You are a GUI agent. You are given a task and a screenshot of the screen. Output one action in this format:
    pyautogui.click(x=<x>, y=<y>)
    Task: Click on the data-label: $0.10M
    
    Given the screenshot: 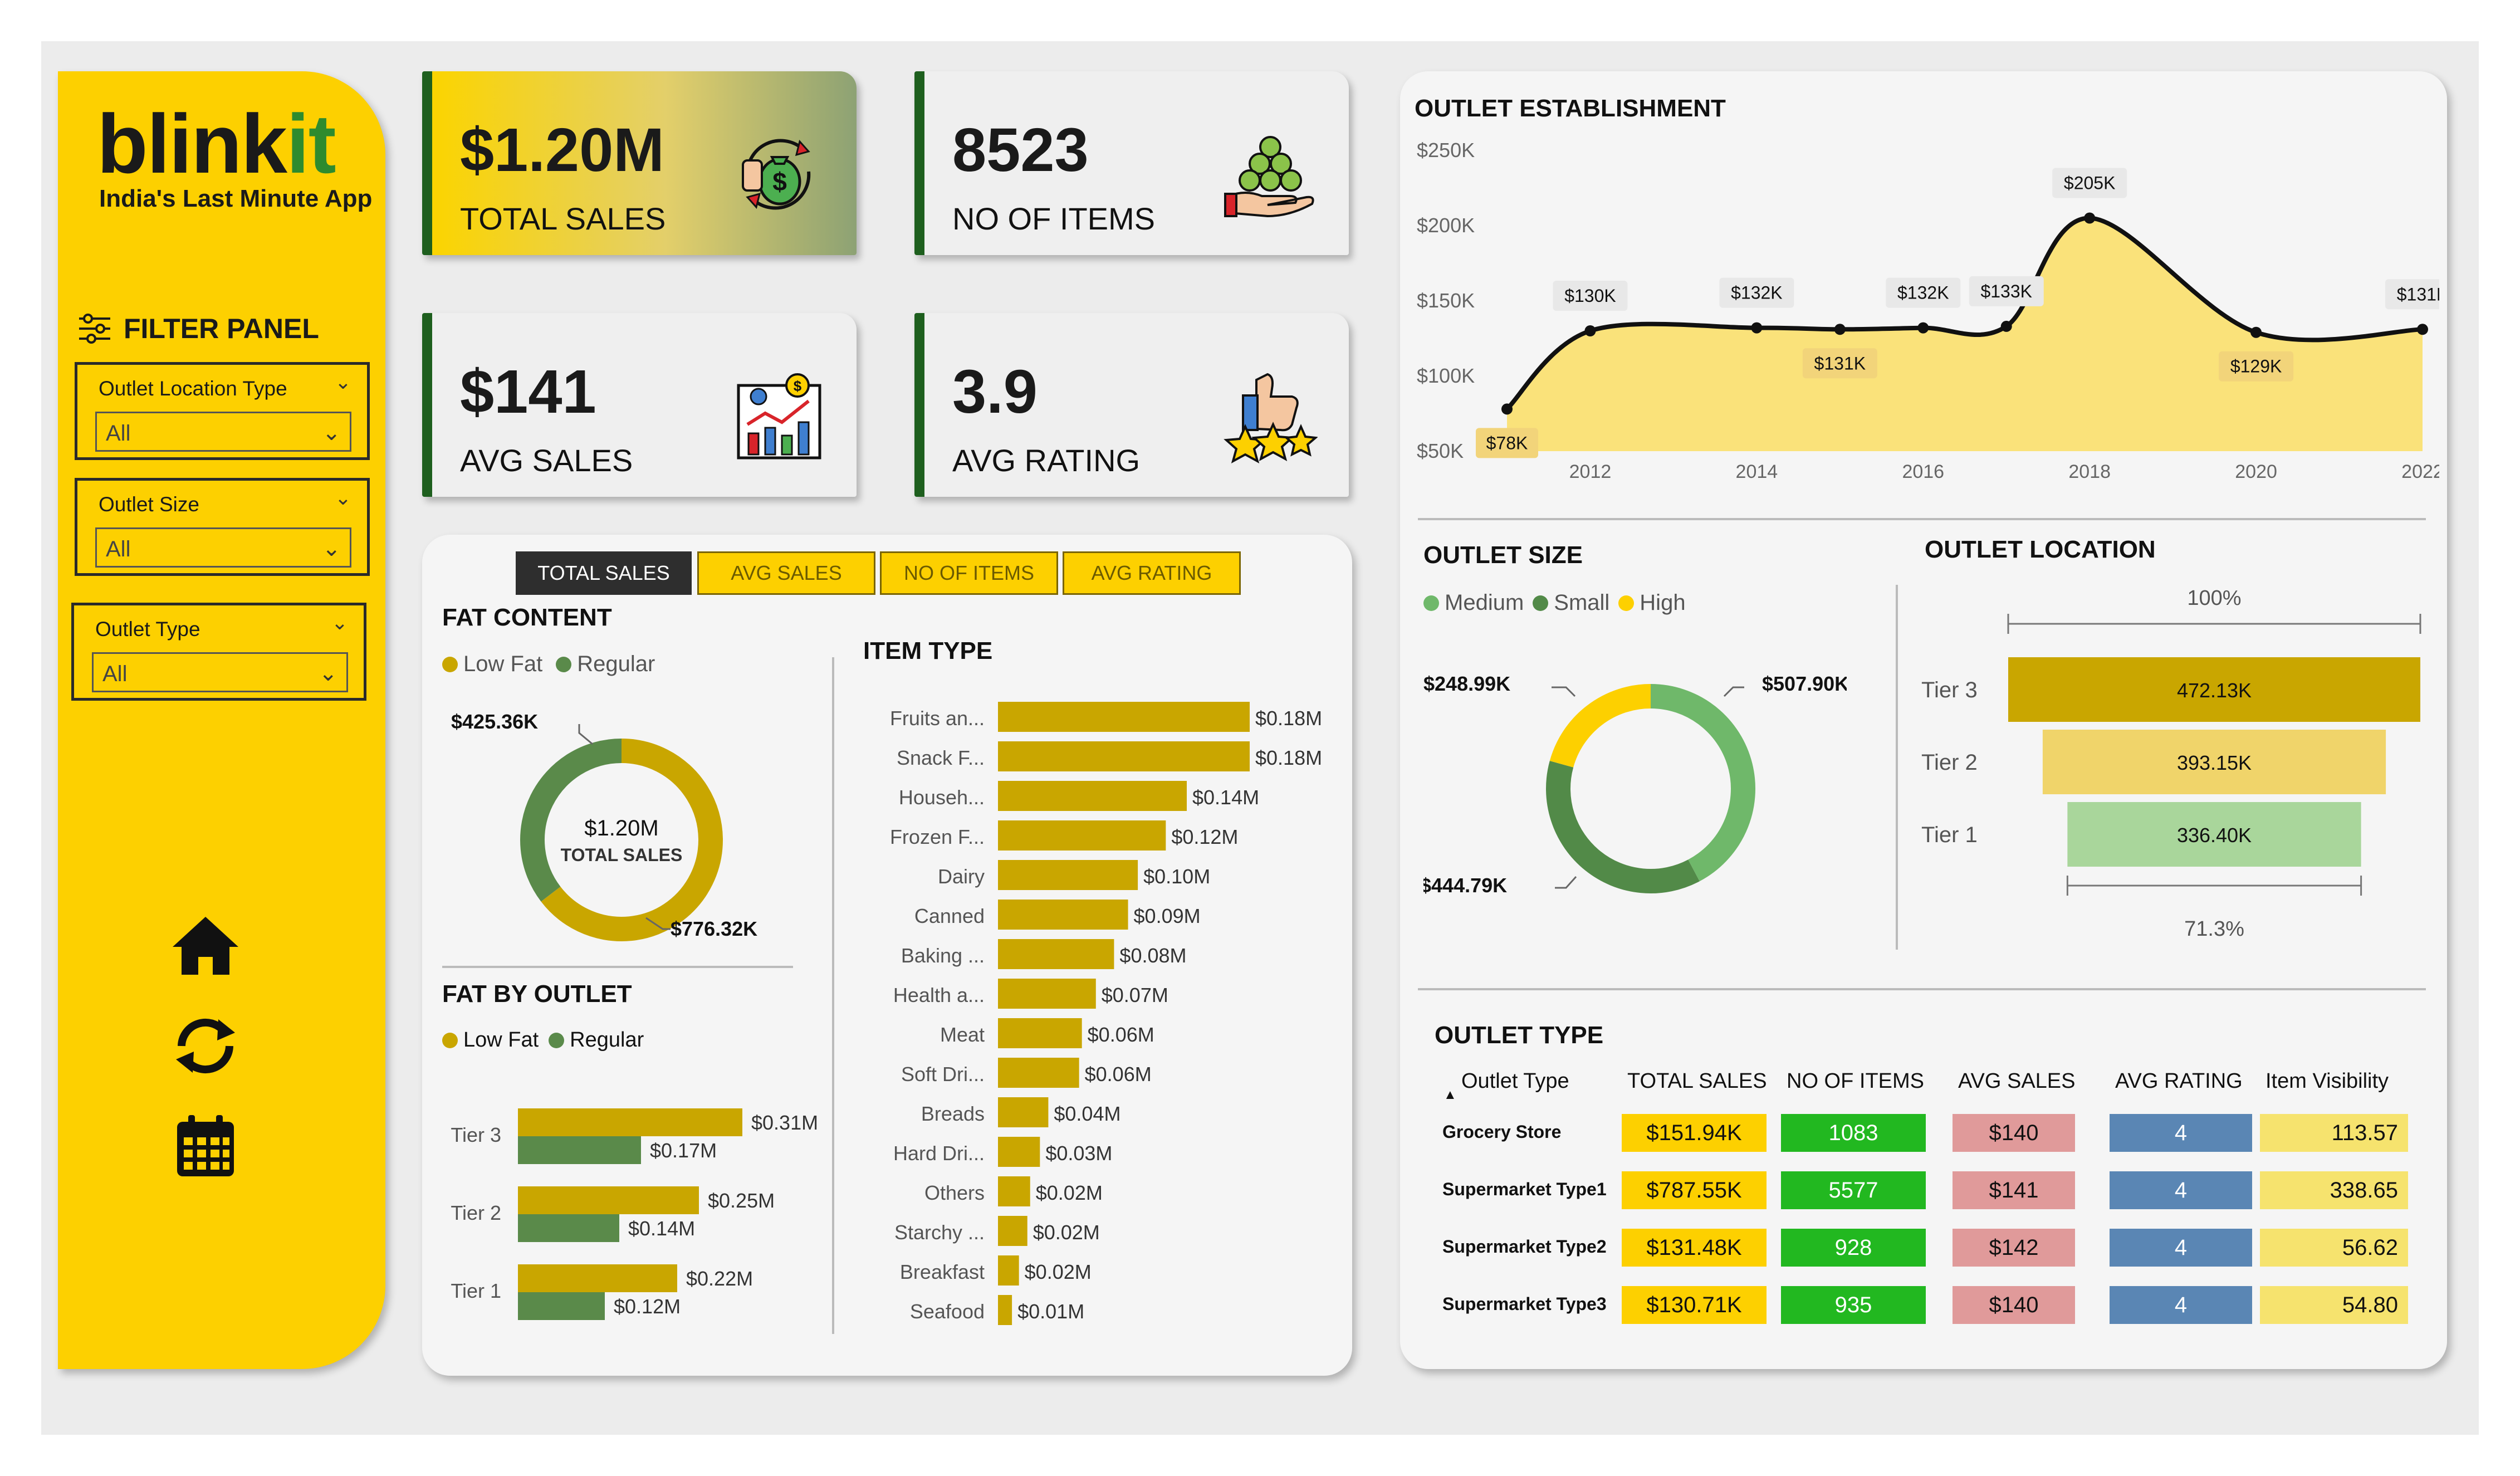 What is the action you would take?
    pyautogui.click(x=1176, y=876)
    